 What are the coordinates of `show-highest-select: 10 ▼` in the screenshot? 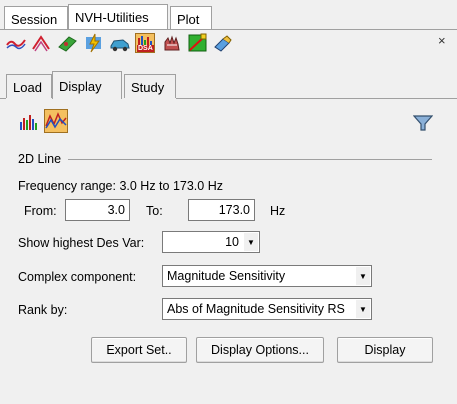 It's located at (211, 242).